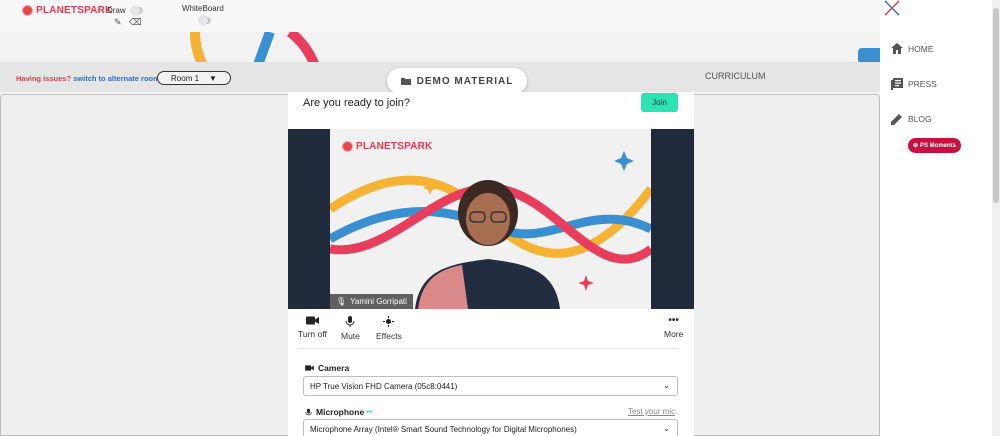 This screenshot has width=1000, height=436. What do you see at coordinates (940, 218) in the screenshot?
I see `right-sidebar` at bounding box center [940, 218].